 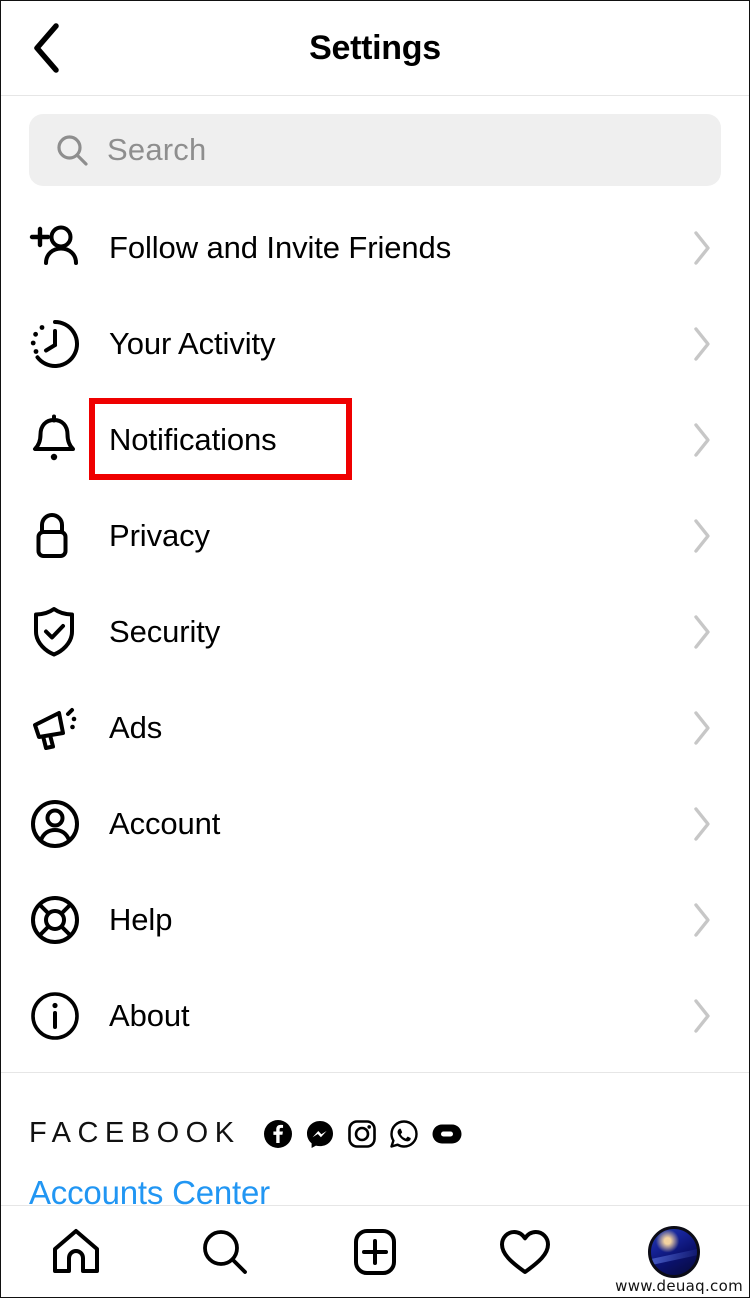 What do you see at coordinates (404, 1134) in the screenshot?
I see `whatsapp-icon` at bounding box center [404, 1134].